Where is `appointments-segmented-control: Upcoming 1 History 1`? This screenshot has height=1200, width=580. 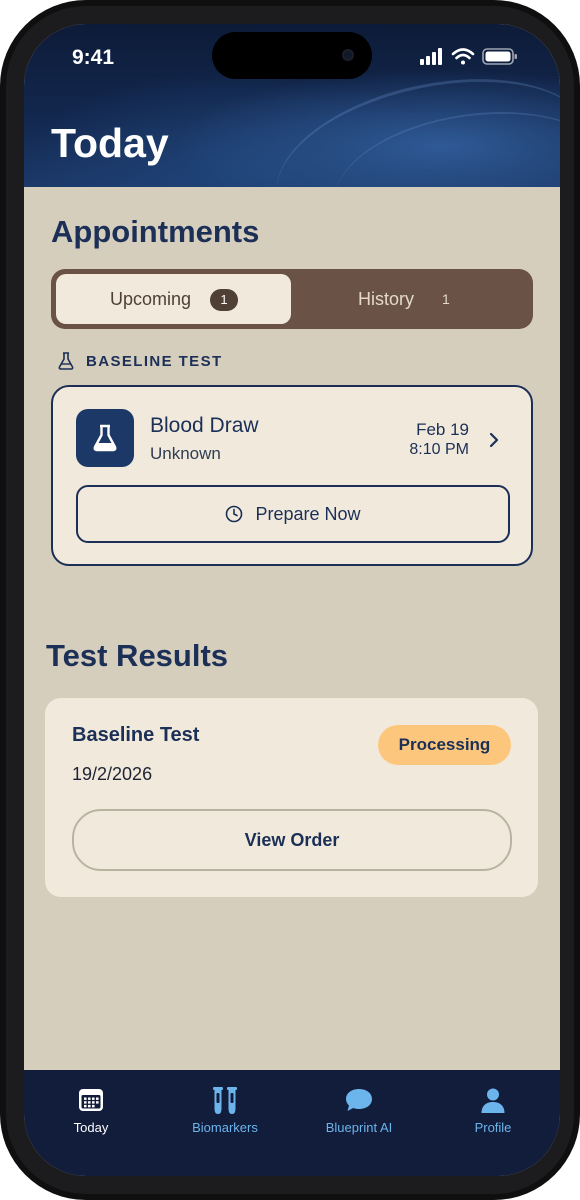
appointments-segmented-control: Upcoming 1 History 1 is located at coordinates (292, 299).